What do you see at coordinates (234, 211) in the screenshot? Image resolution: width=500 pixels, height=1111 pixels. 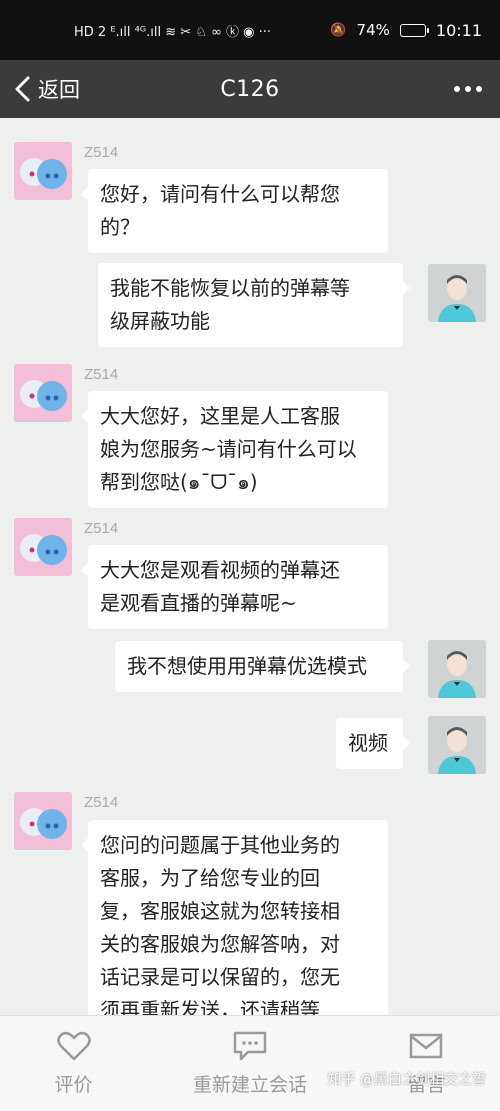 I see `message-bubble: 您好，请问有什么可以帮您 的？` at bounding box center [234, 211].